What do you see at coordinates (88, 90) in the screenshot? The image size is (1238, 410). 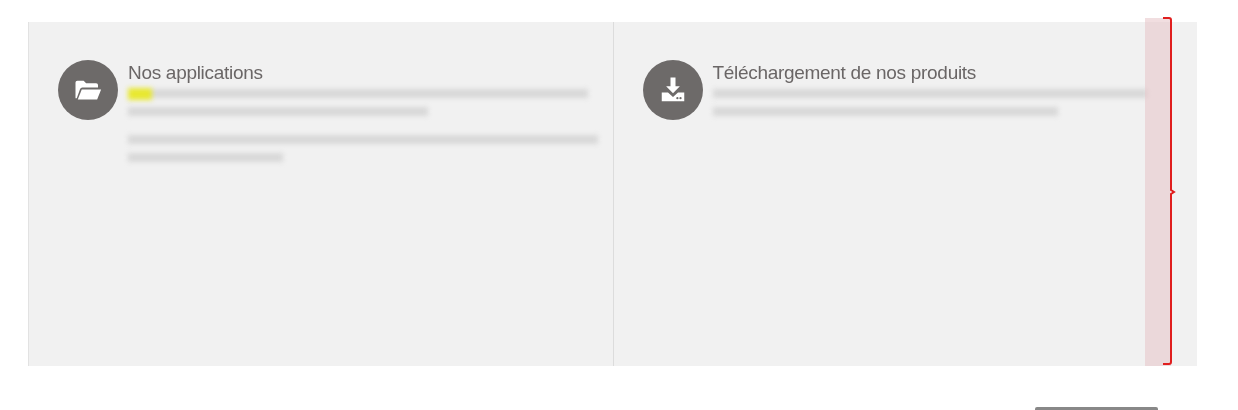 I see `folder-icon` at bounding box center [88, 90].